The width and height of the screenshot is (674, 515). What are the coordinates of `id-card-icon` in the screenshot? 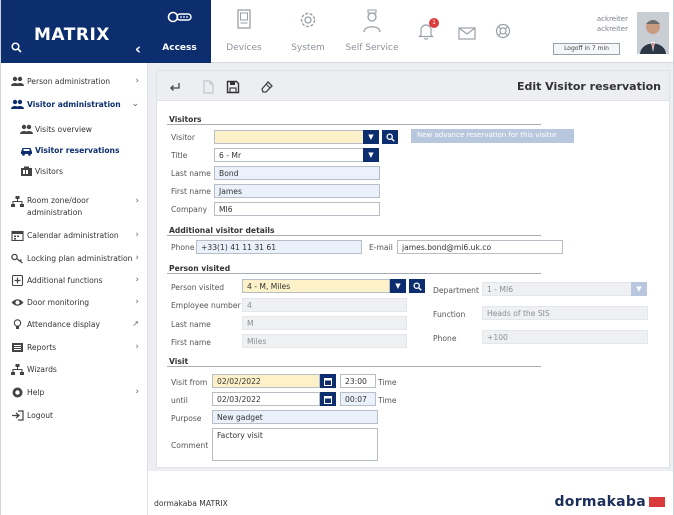 It's located at (26, 171).